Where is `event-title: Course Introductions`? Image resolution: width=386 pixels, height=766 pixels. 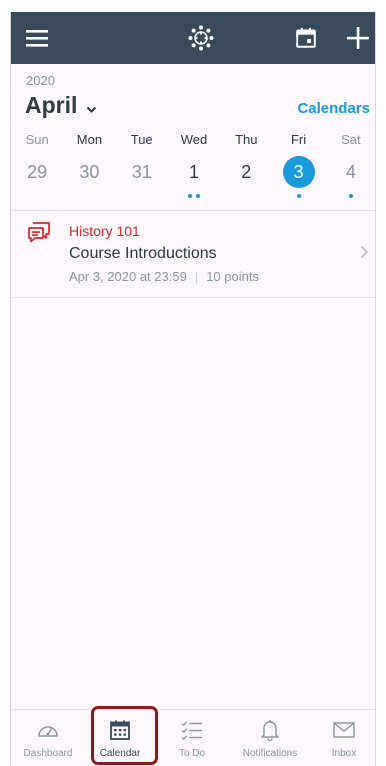
event-title: Course Introductions is located at coordinates (143, 253).